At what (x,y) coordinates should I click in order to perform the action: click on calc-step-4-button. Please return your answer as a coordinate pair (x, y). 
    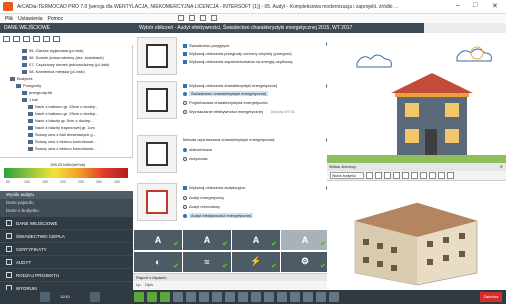
    Looking at the image, I should click on (178, 297).